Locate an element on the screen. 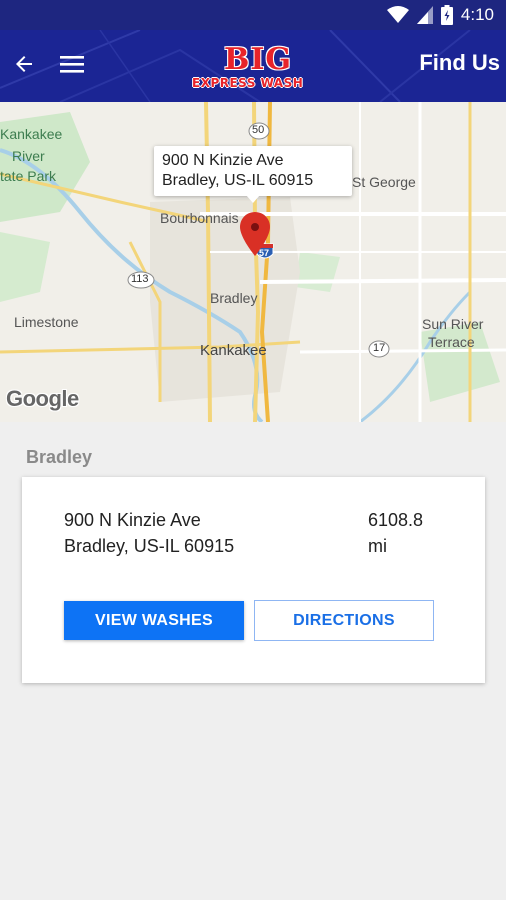 This screenshot has width=506, height=900. map-label-state-park: tate Park is located at coordinates (28, 176).